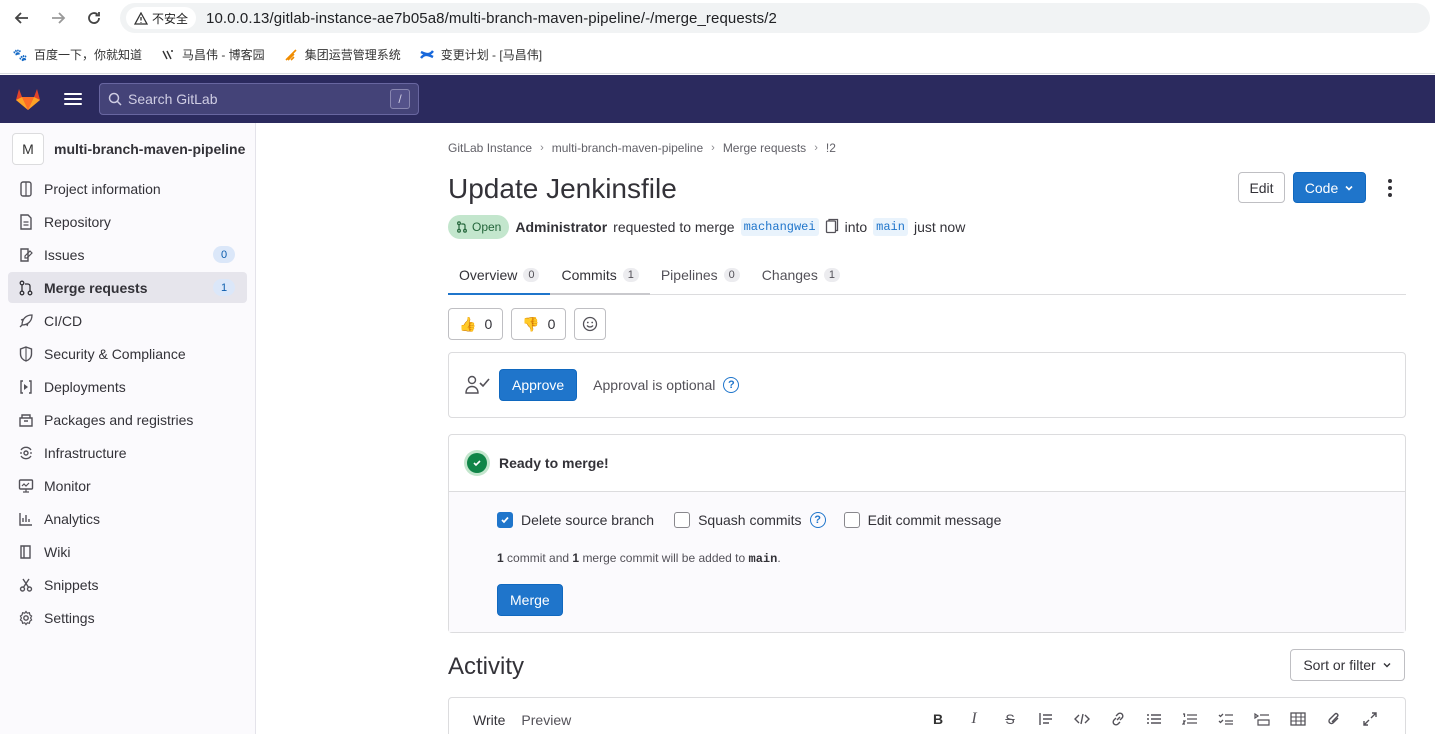 The width and height of the screenshot is (1435, 734). What do you see at coordinates (127, 149) in the screenshot?
I see `project-header: M multi-branch-maven-pipeline` at bounding box center [127, 149].